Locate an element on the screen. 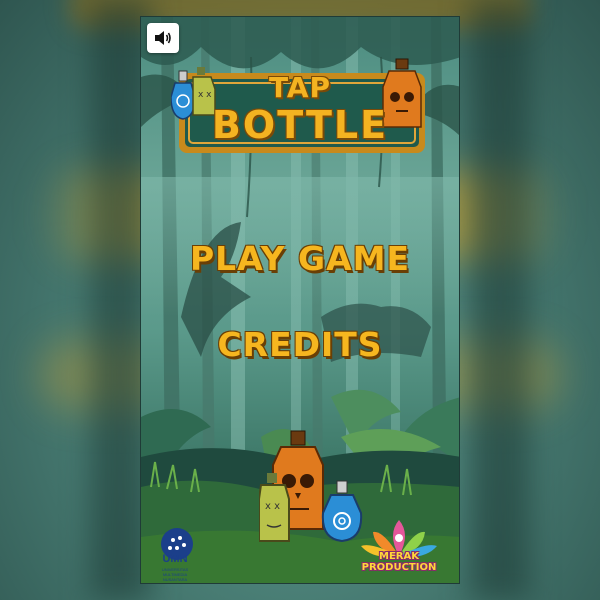 This screenshot has width=600, height=600. title-word-tap: TAP is located at coordinates (300, 87).